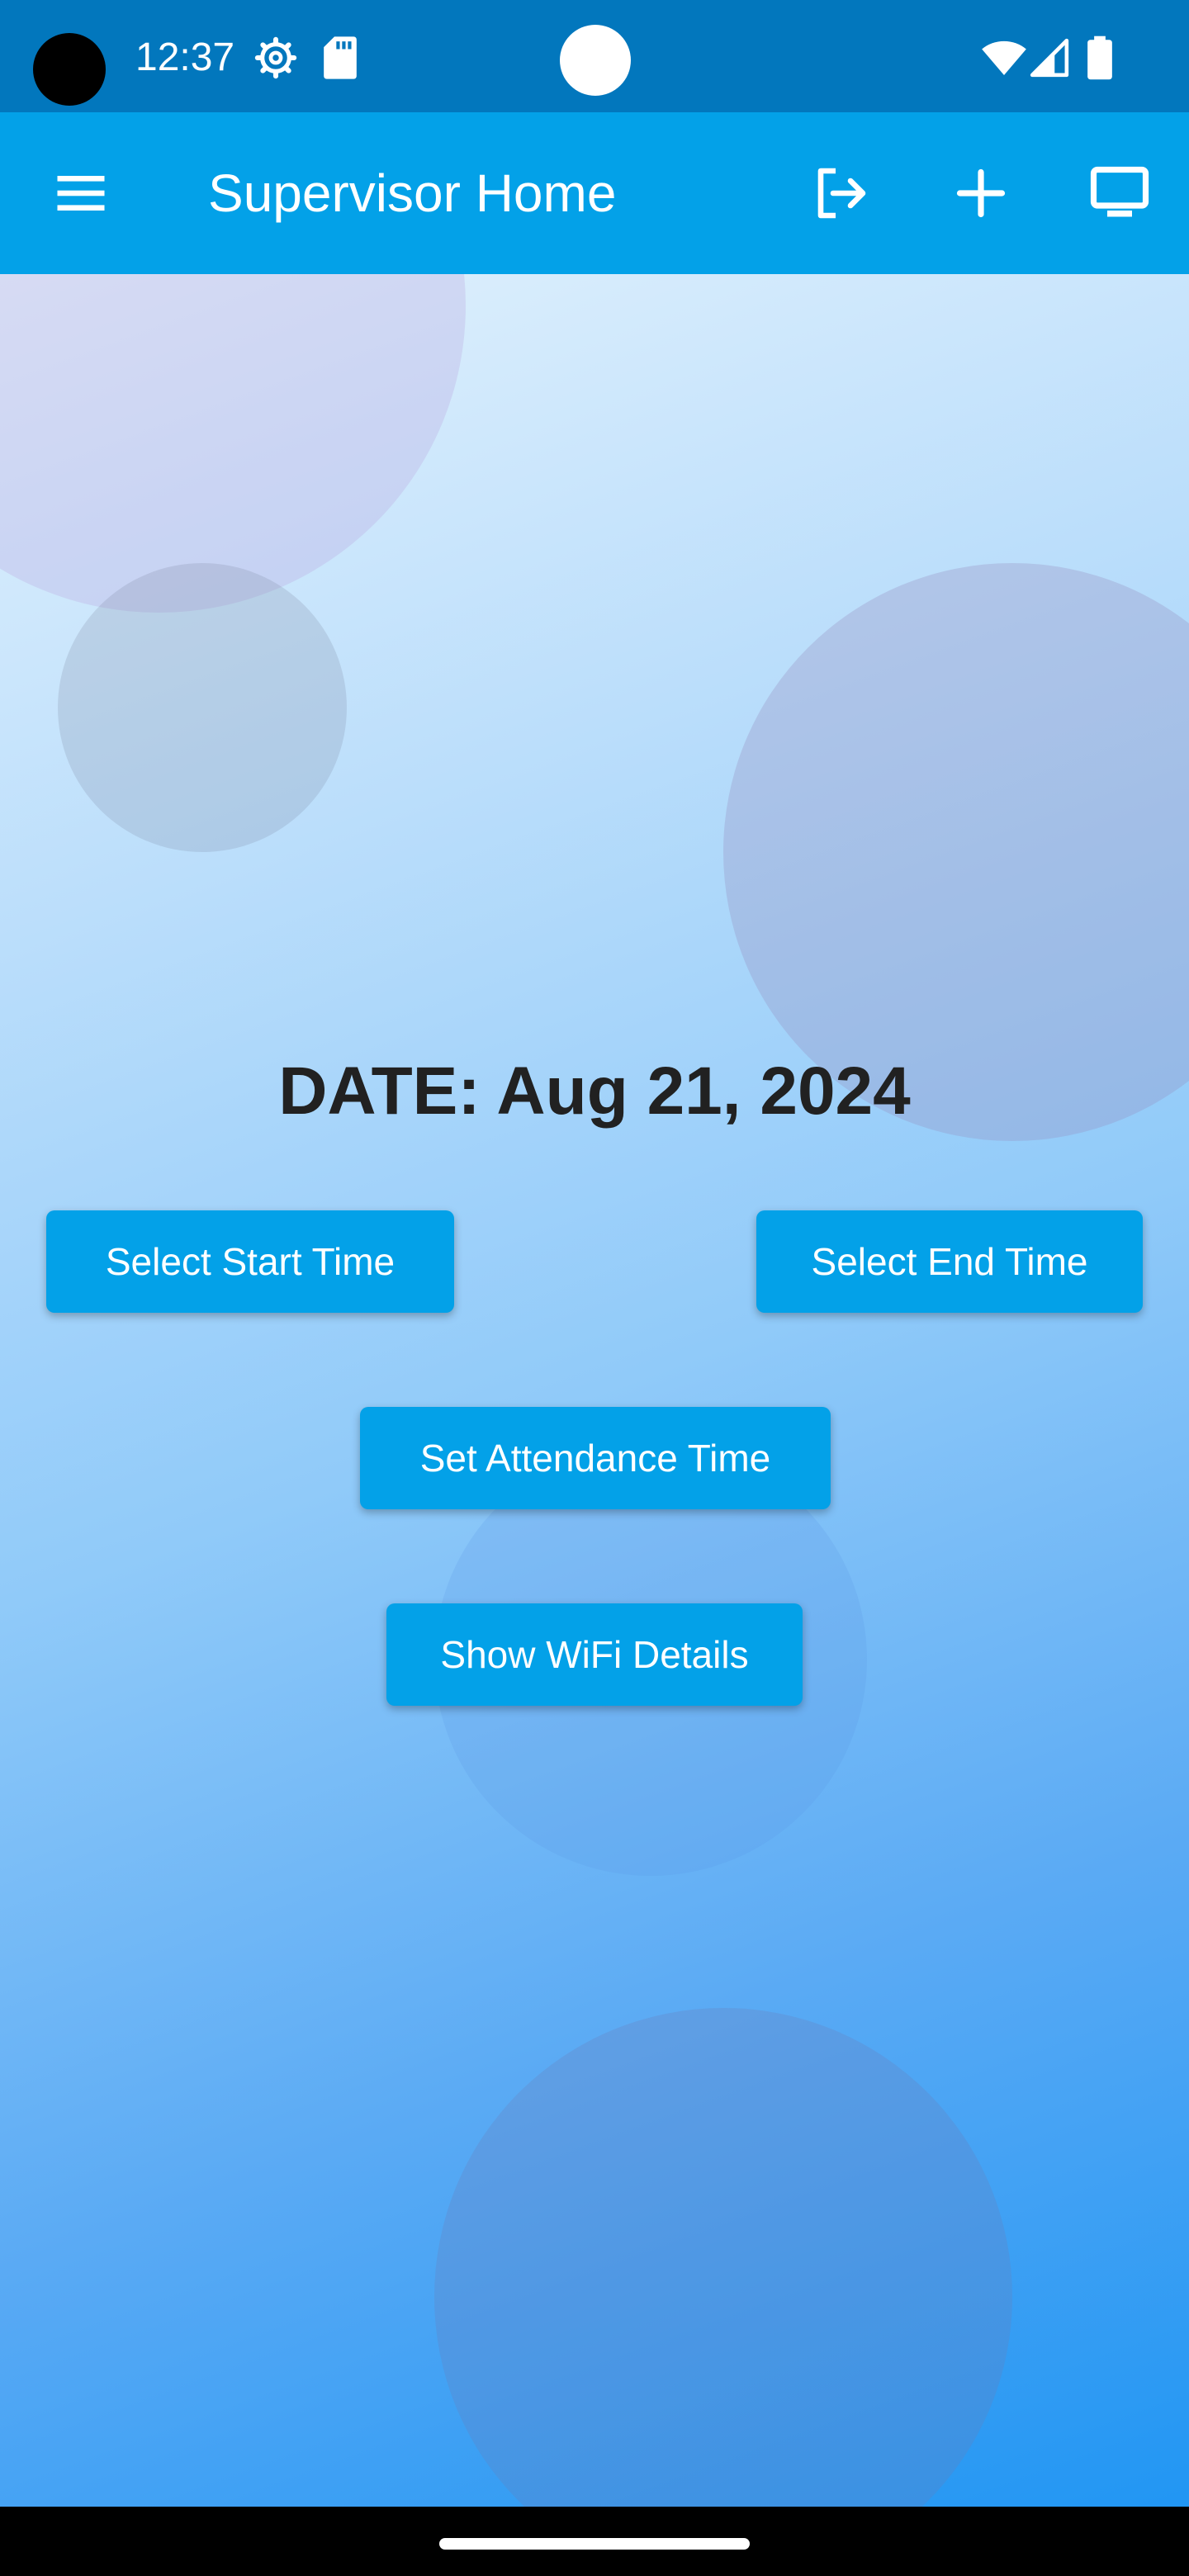 The image size is (1189, 2576). Describe the element at coordinates (250, 1261) in the screenshot. I see `select-start-time-button: Select Start Time` at that location.